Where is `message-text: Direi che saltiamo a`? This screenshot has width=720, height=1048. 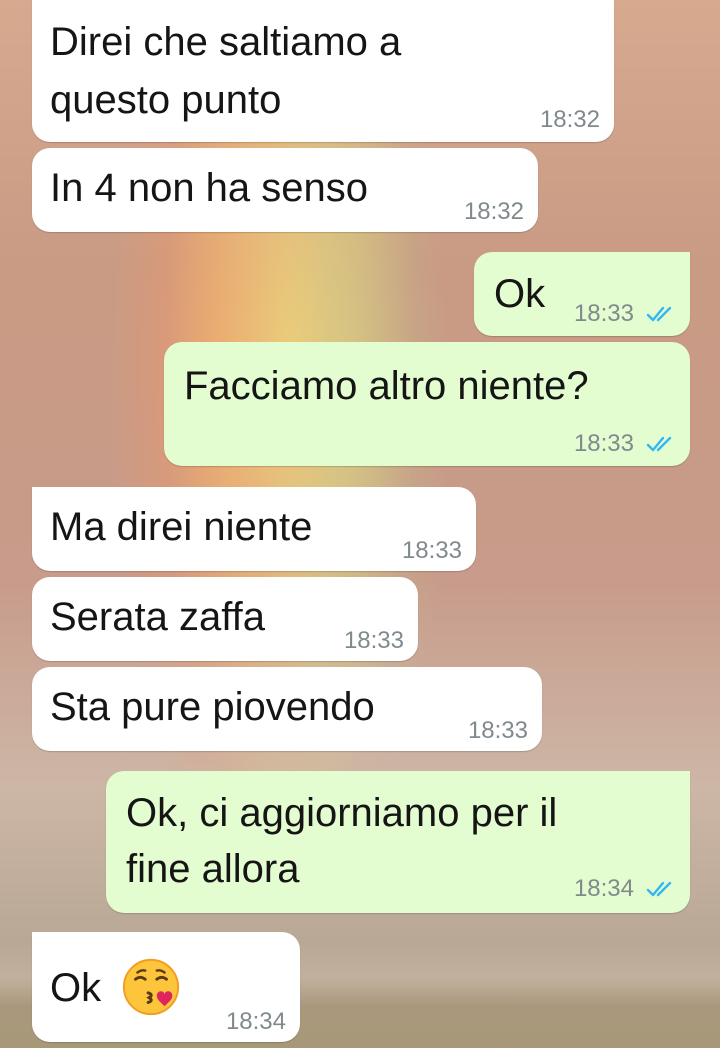 message-text: Direi che saltiamo a is located at coordinates (226, 42).